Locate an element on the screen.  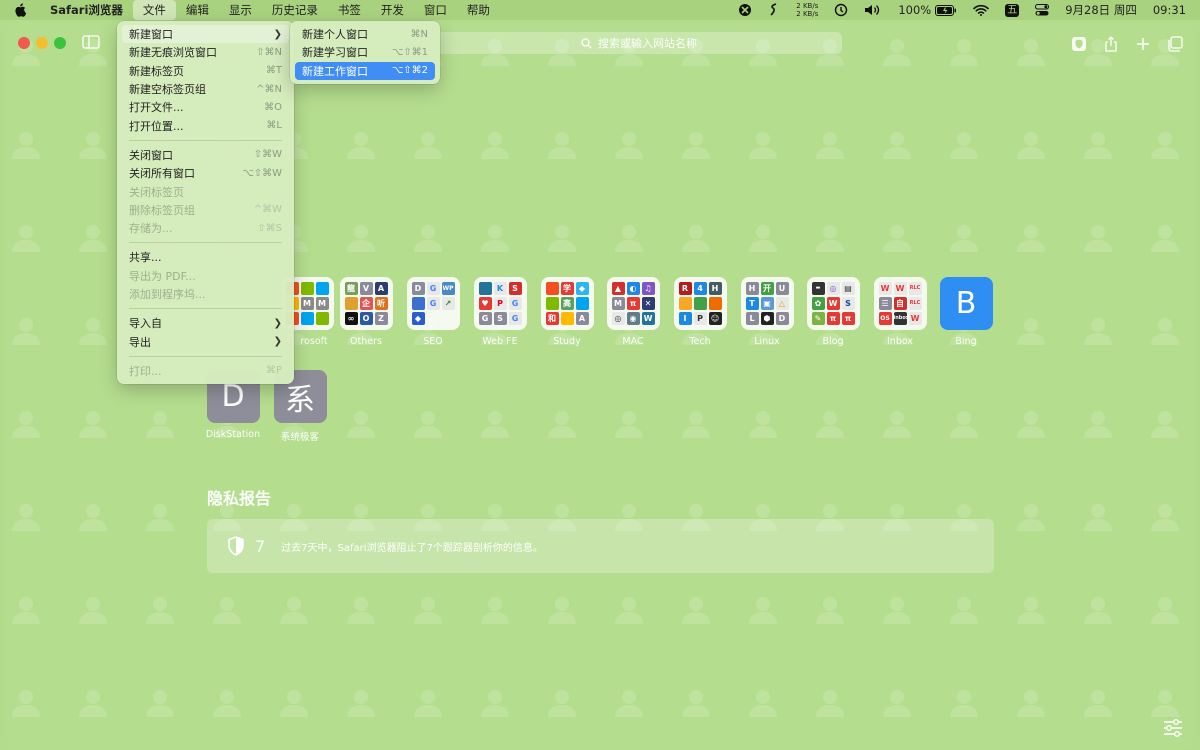
menu-shortcut: ⌥⇧⌘2 is located at coordinates (409, 71).